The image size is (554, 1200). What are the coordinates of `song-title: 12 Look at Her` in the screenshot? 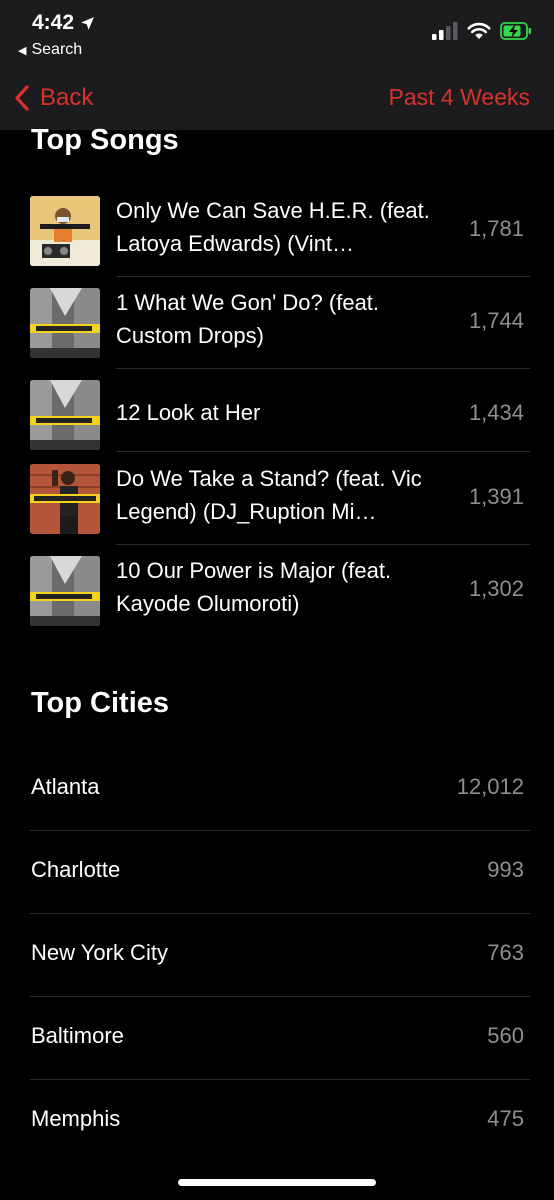 It's located at (188, 412).